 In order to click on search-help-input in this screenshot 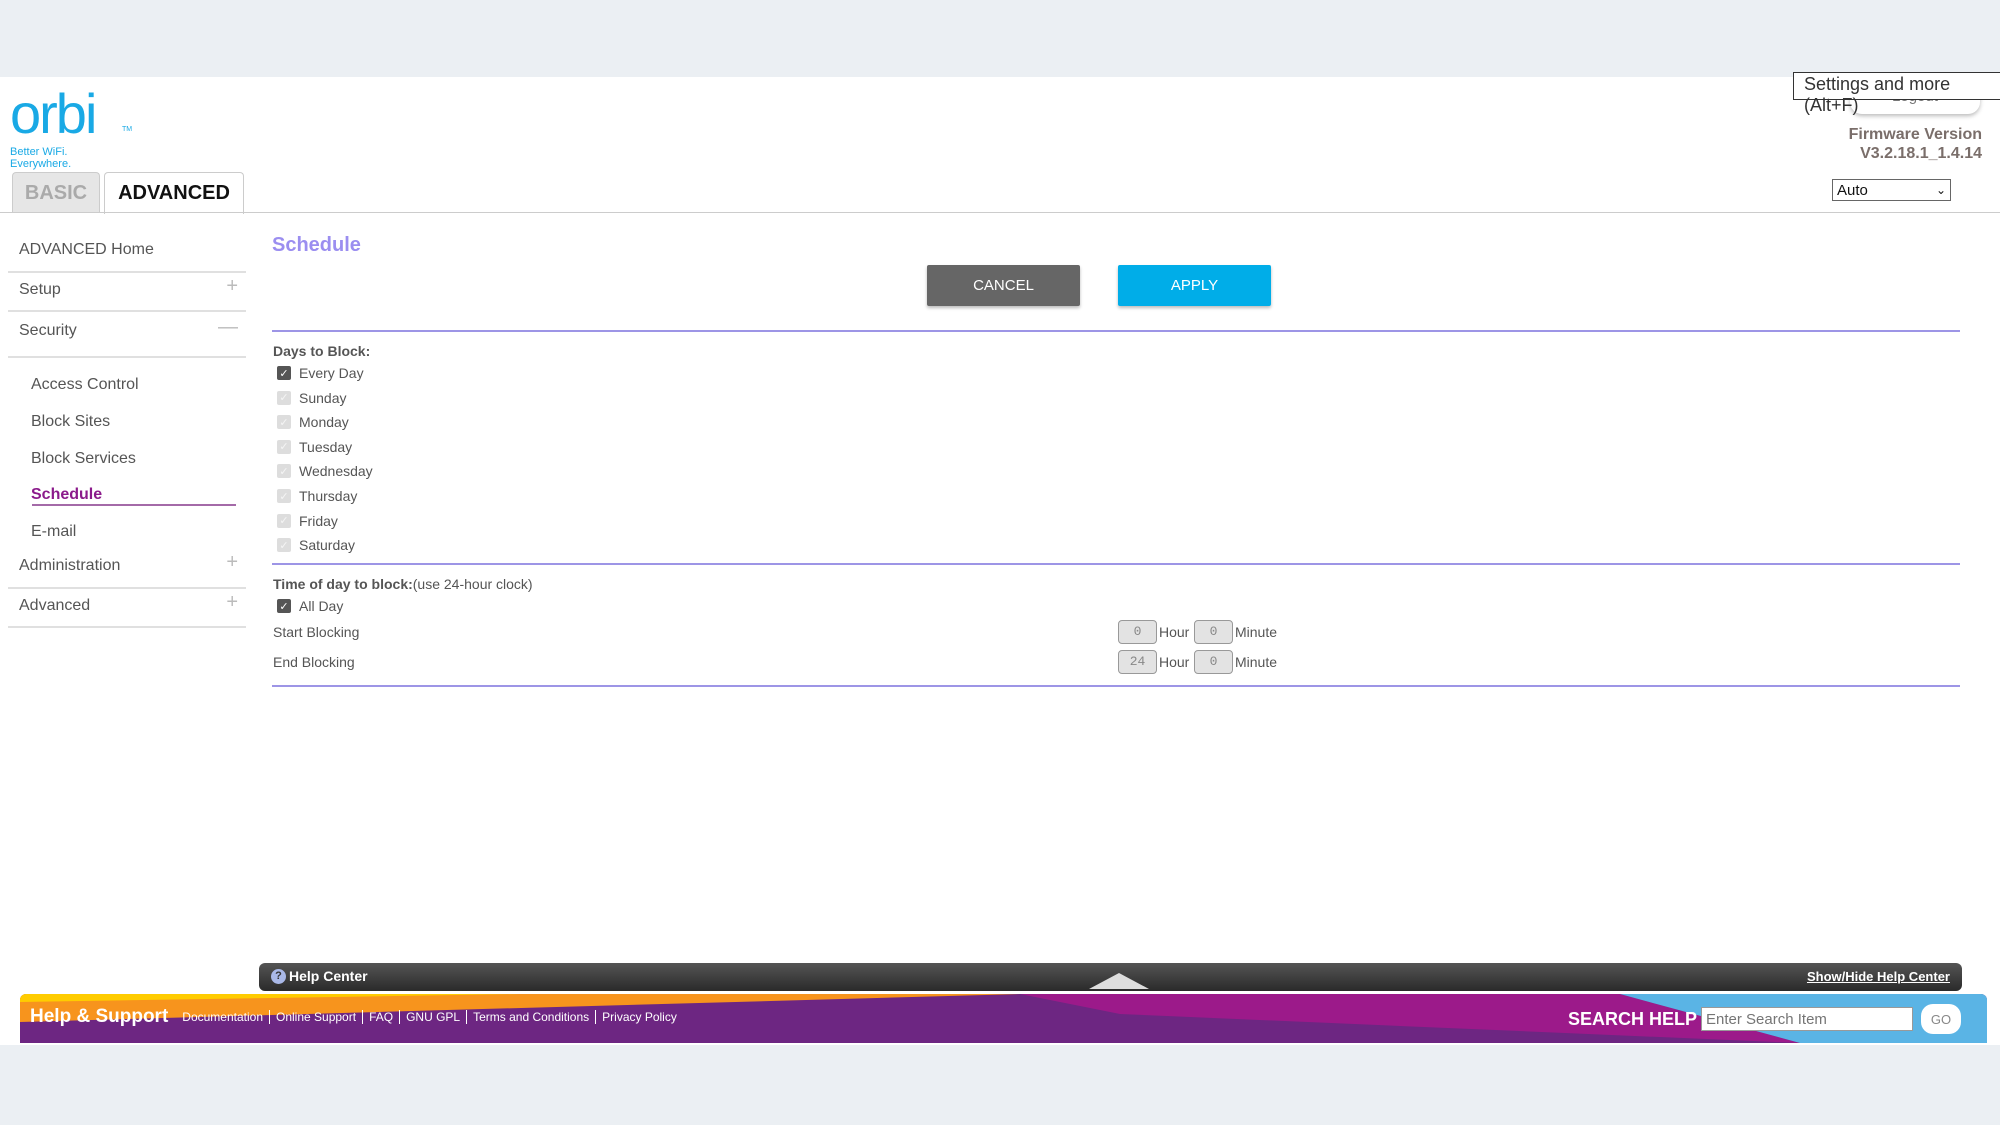, I will do `click(1807, 1019)`.